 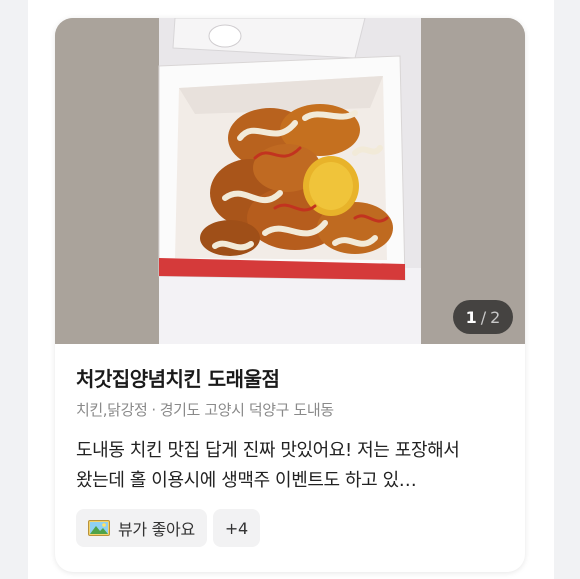 I want to click on photo-pager: 1 / 2, so click(x=483, y=317).